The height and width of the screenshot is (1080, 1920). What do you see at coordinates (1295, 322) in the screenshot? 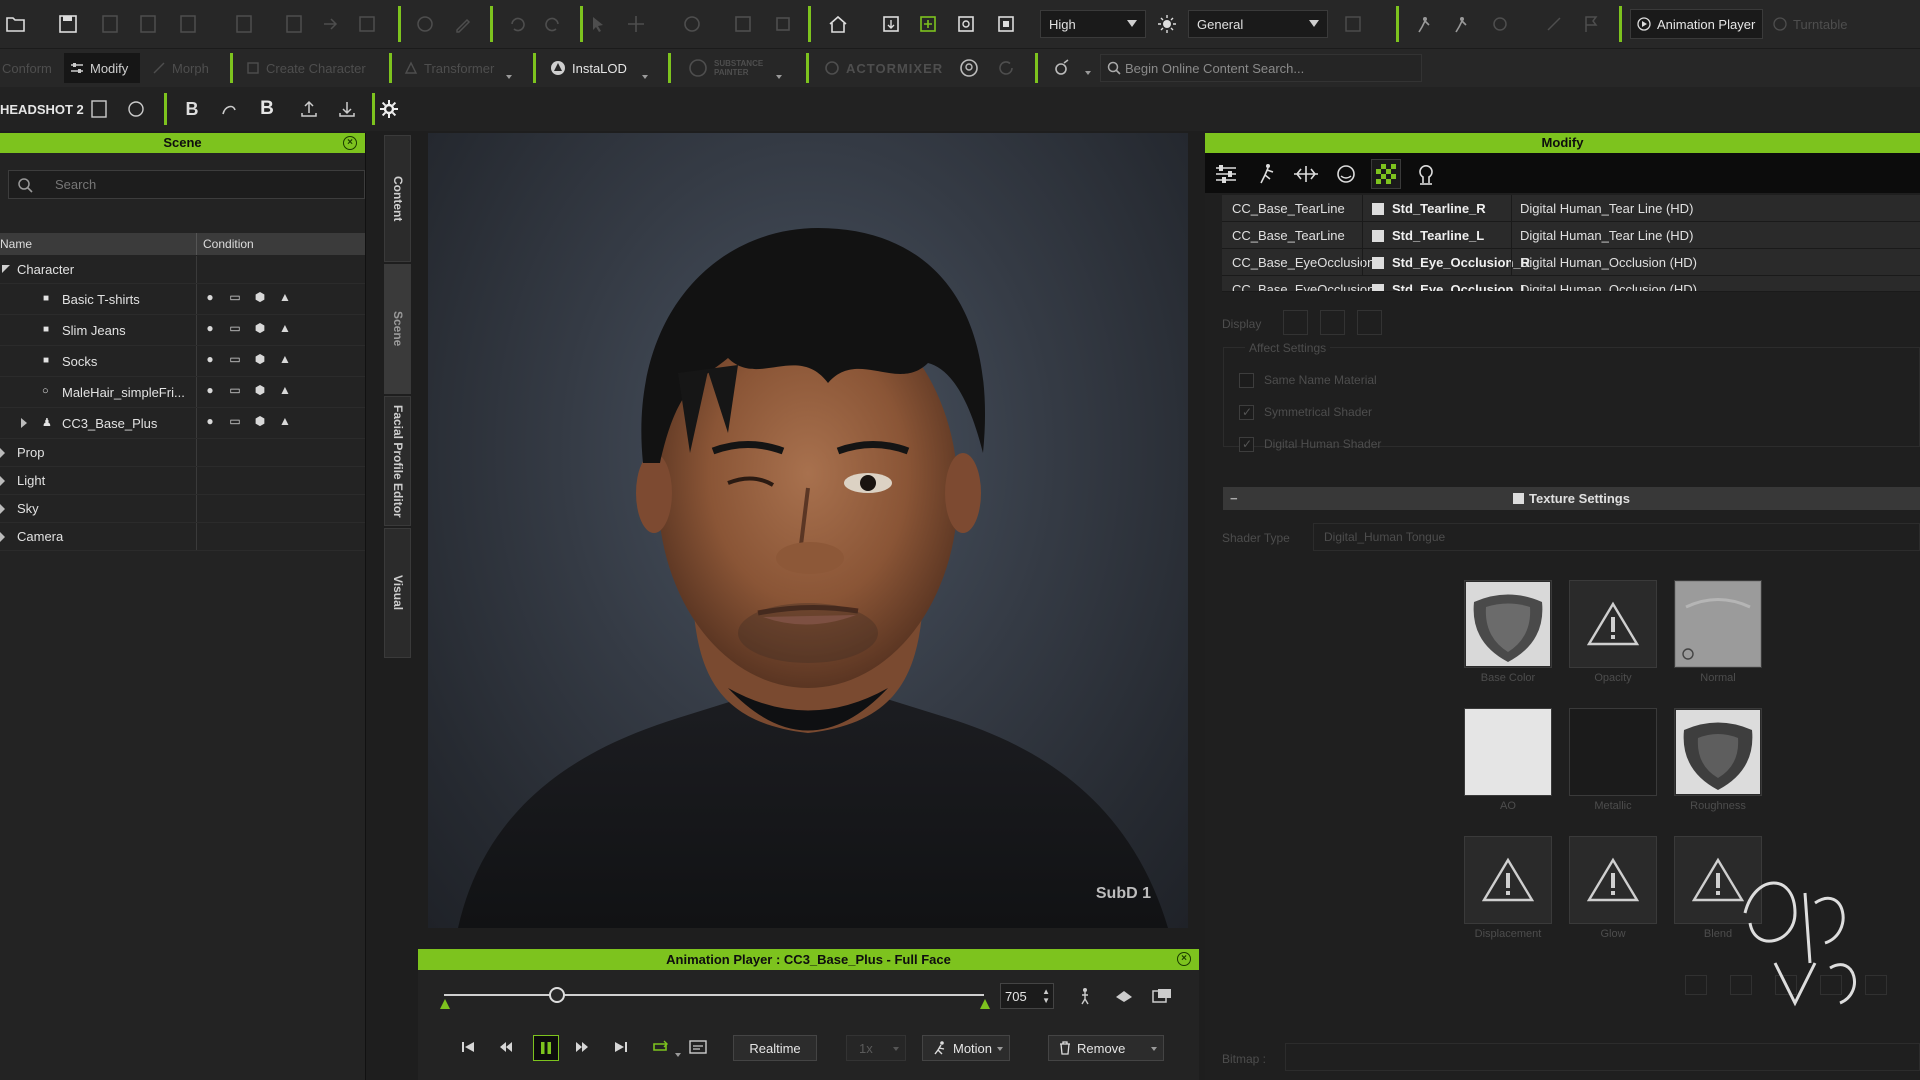
I see `display-mode-button` at bounding box center [1295, 322].